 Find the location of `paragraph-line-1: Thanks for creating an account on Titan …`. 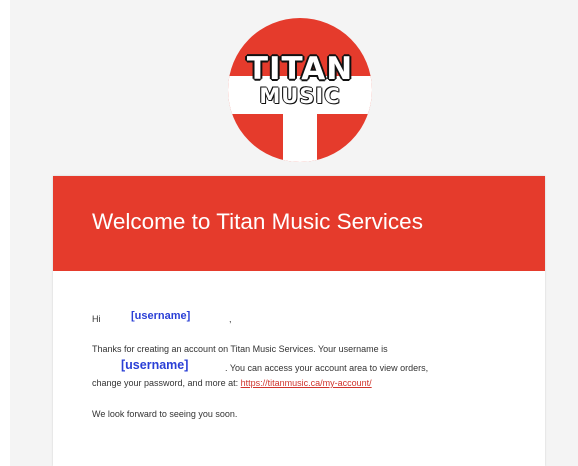

paragraph-line-1: Thanks for creating an account on Titan … is located at coordinates (240, 349).